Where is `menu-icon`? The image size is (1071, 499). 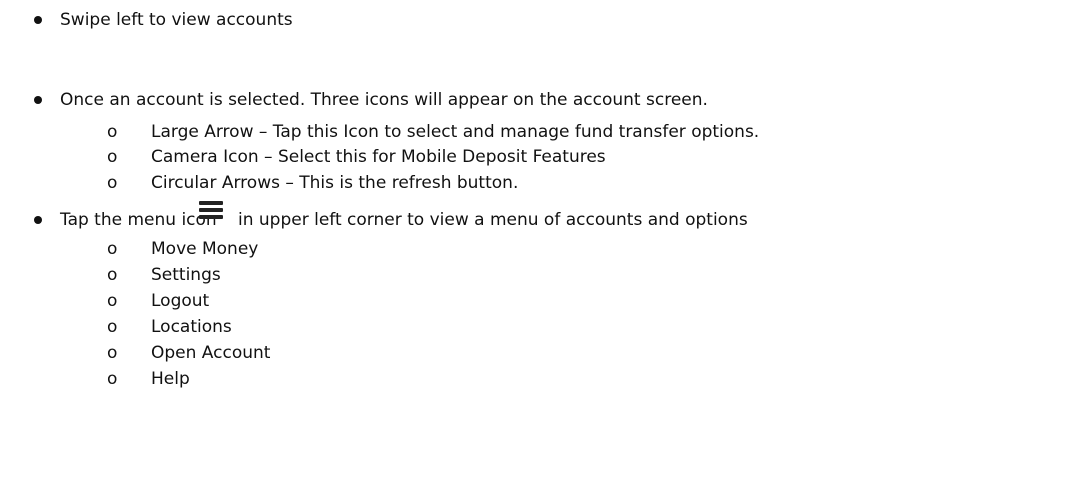 menu-icon is located at coordinates (211, 211).